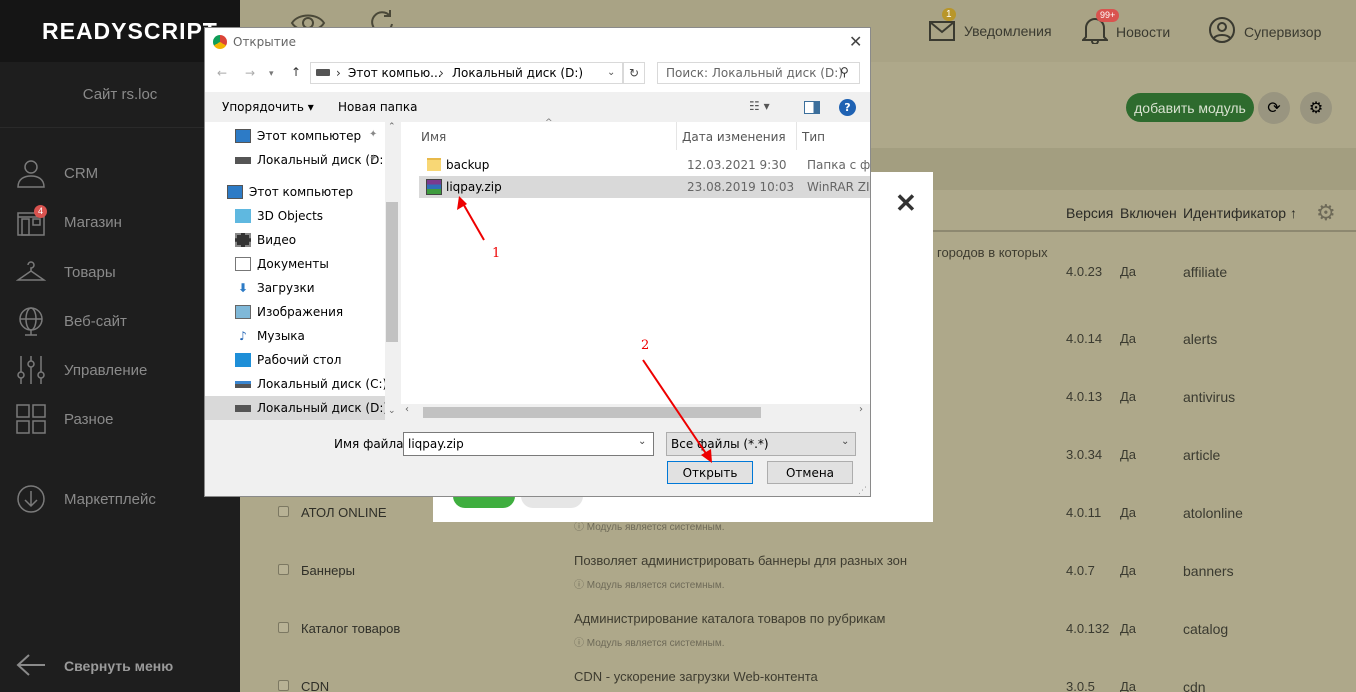 The height and width of the screenshot is (692, 1356). What do you see at coordinates (584, 329) in the screenshot?
I see `annotation-arrows` at bounding box center [584, 329].